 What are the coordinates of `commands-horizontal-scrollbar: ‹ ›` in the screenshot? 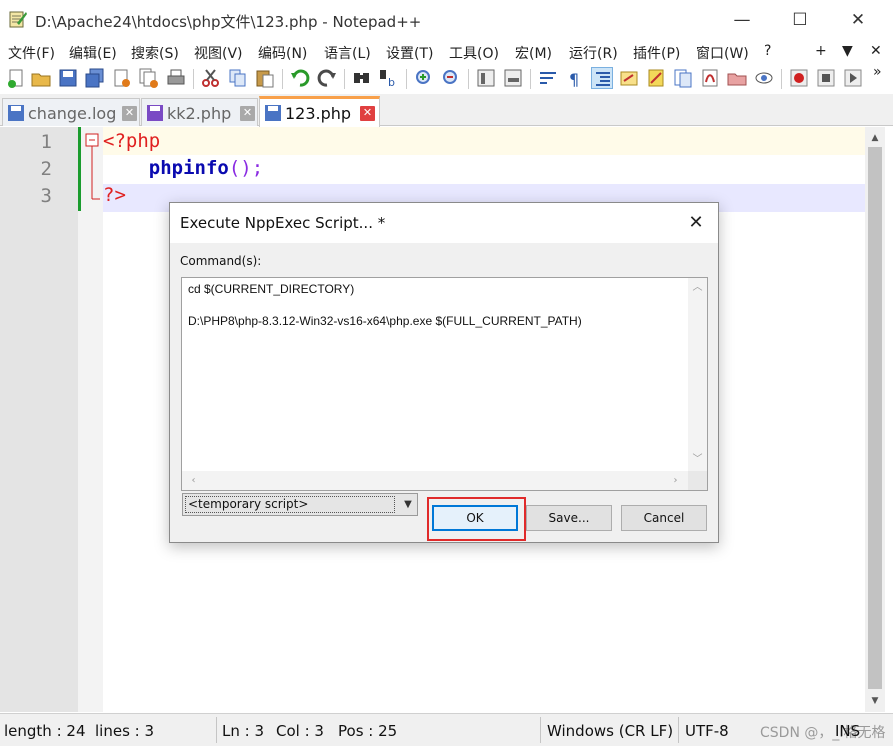 It's located at (435, 480).